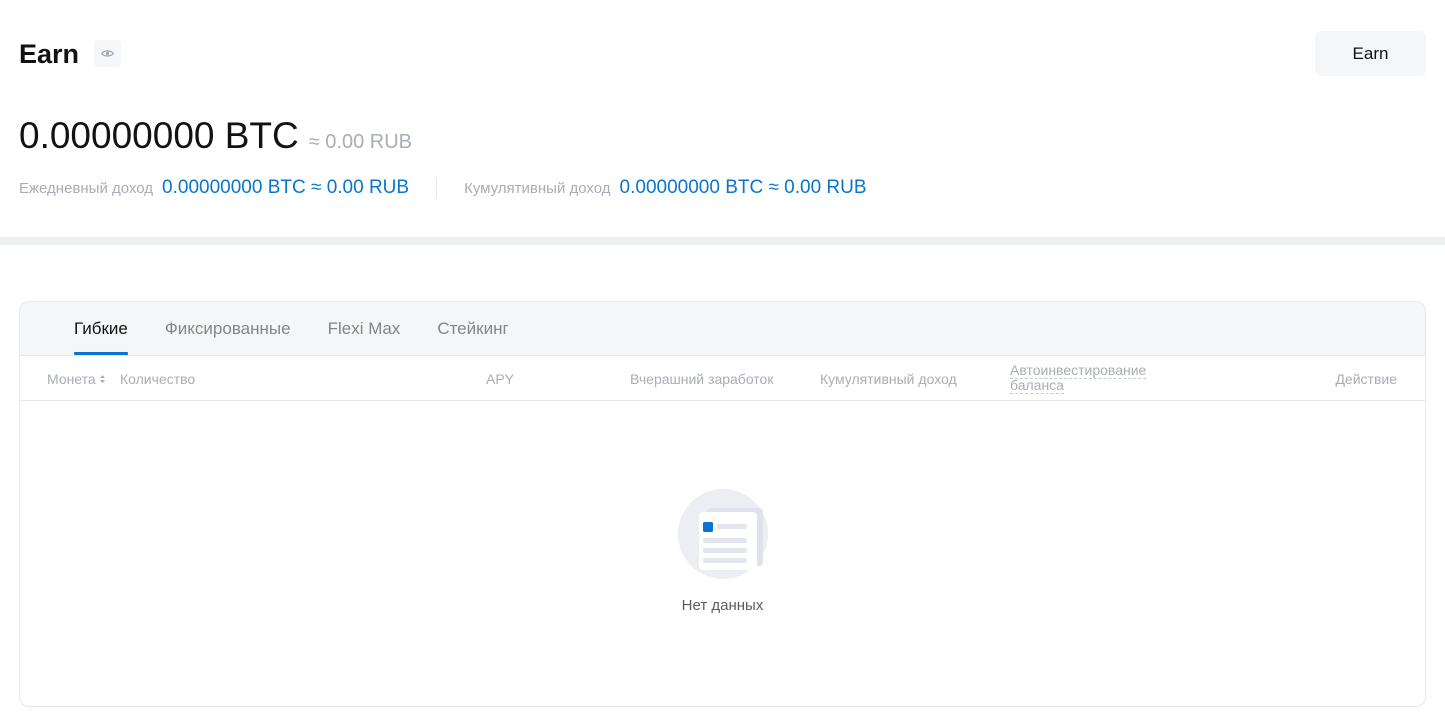 The width and height of the screenshot is (1445, 715). I want to click on product-tabs: Гибкие Фиксированные Flexi Max Стейкинг, so click(722, 329).